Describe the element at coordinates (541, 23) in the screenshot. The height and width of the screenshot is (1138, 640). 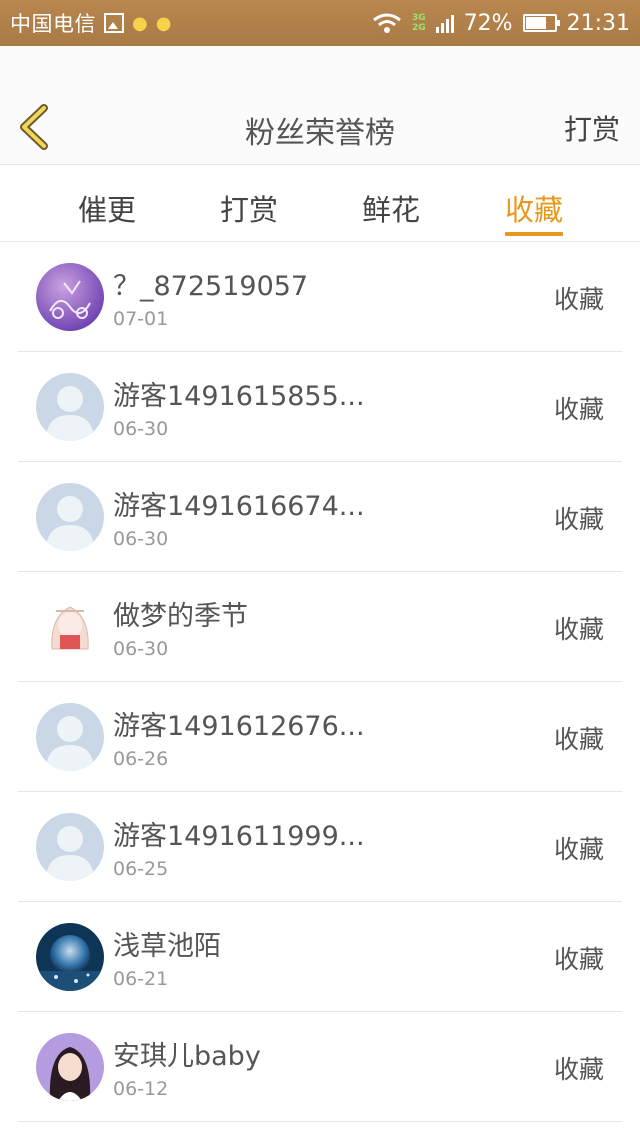
I see `battery-icon` at that location.